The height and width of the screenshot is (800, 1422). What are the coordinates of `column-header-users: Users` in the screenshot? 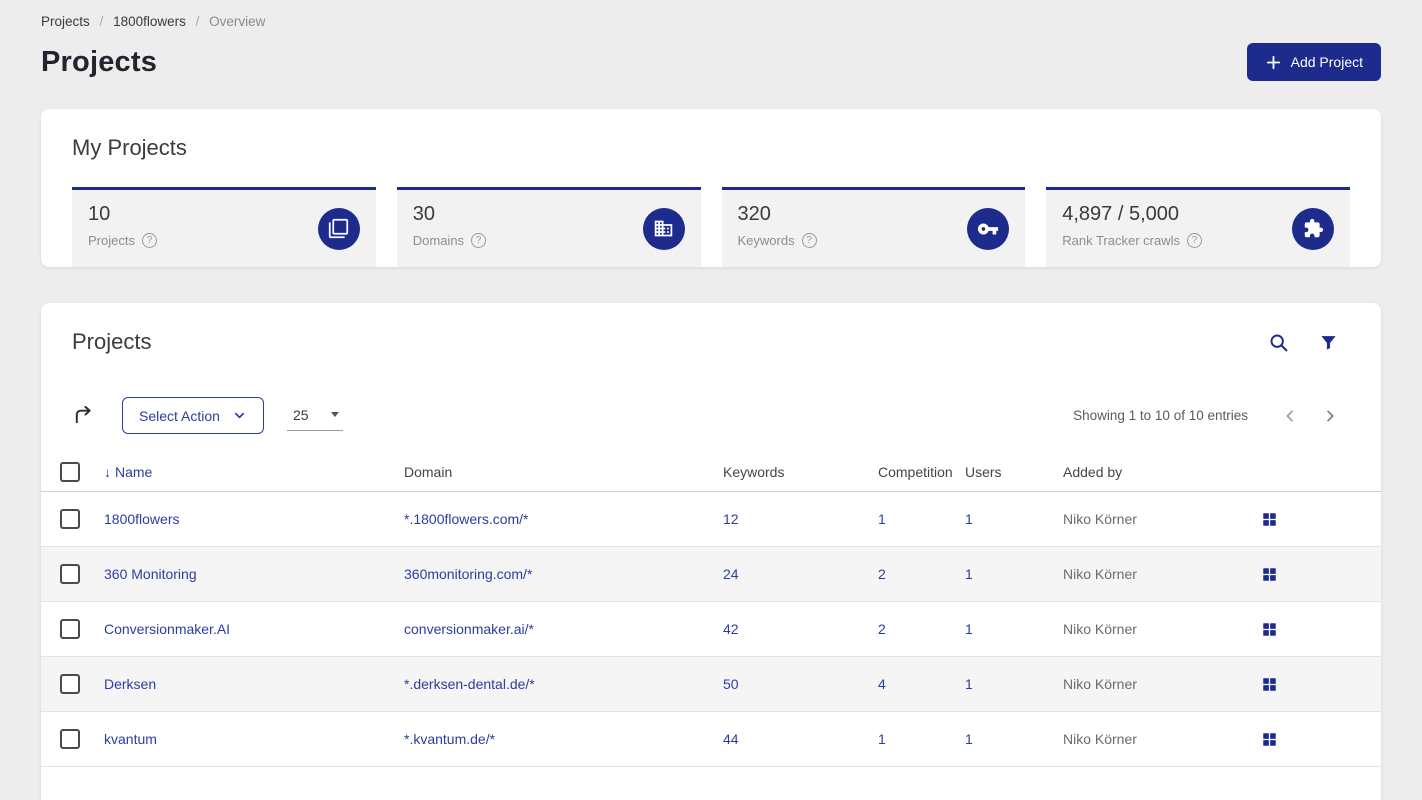 It's located at (1014, 472).